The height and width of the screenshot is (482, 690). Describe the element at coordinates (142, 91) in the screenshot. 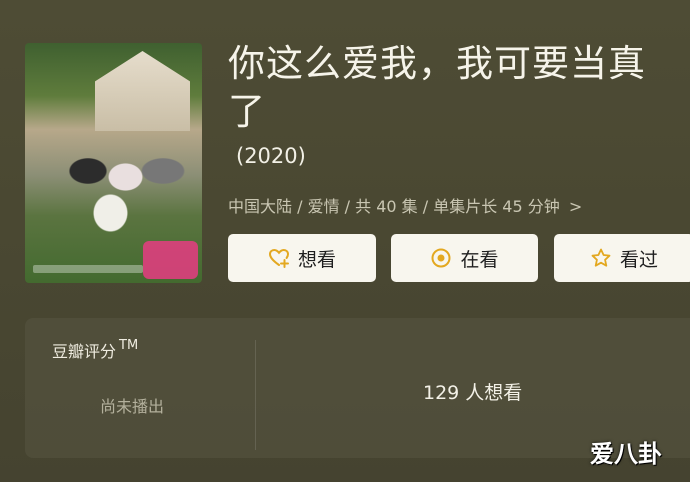

I see `poster-house-graphic` at that location.